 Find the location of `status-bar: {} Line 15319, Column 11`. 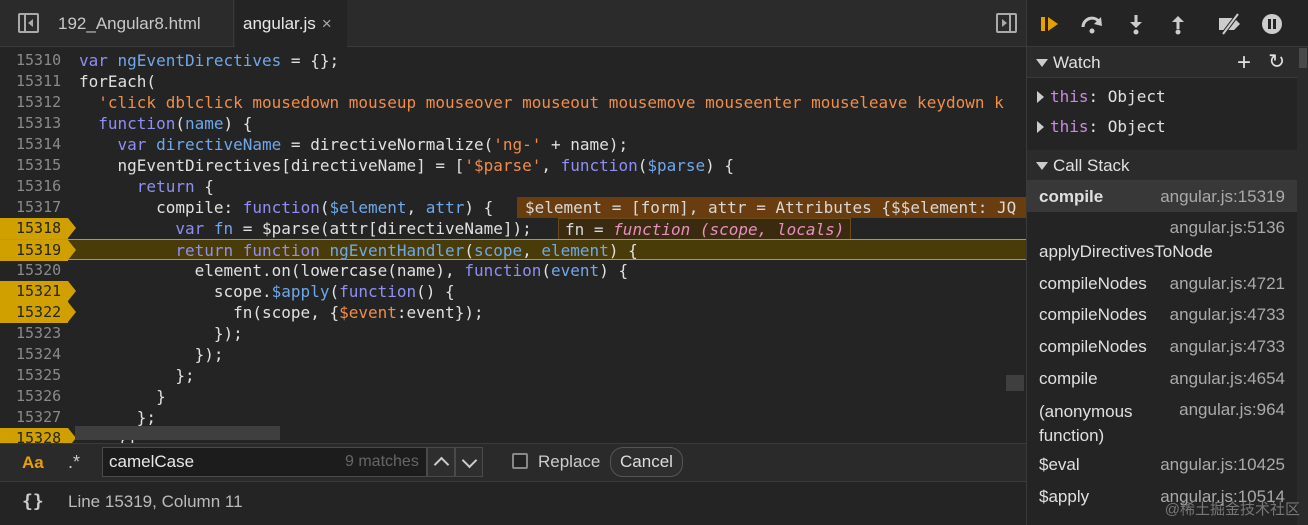

status-bar: {} Line 15319, Column 11 is located at coordinates (513, 503).